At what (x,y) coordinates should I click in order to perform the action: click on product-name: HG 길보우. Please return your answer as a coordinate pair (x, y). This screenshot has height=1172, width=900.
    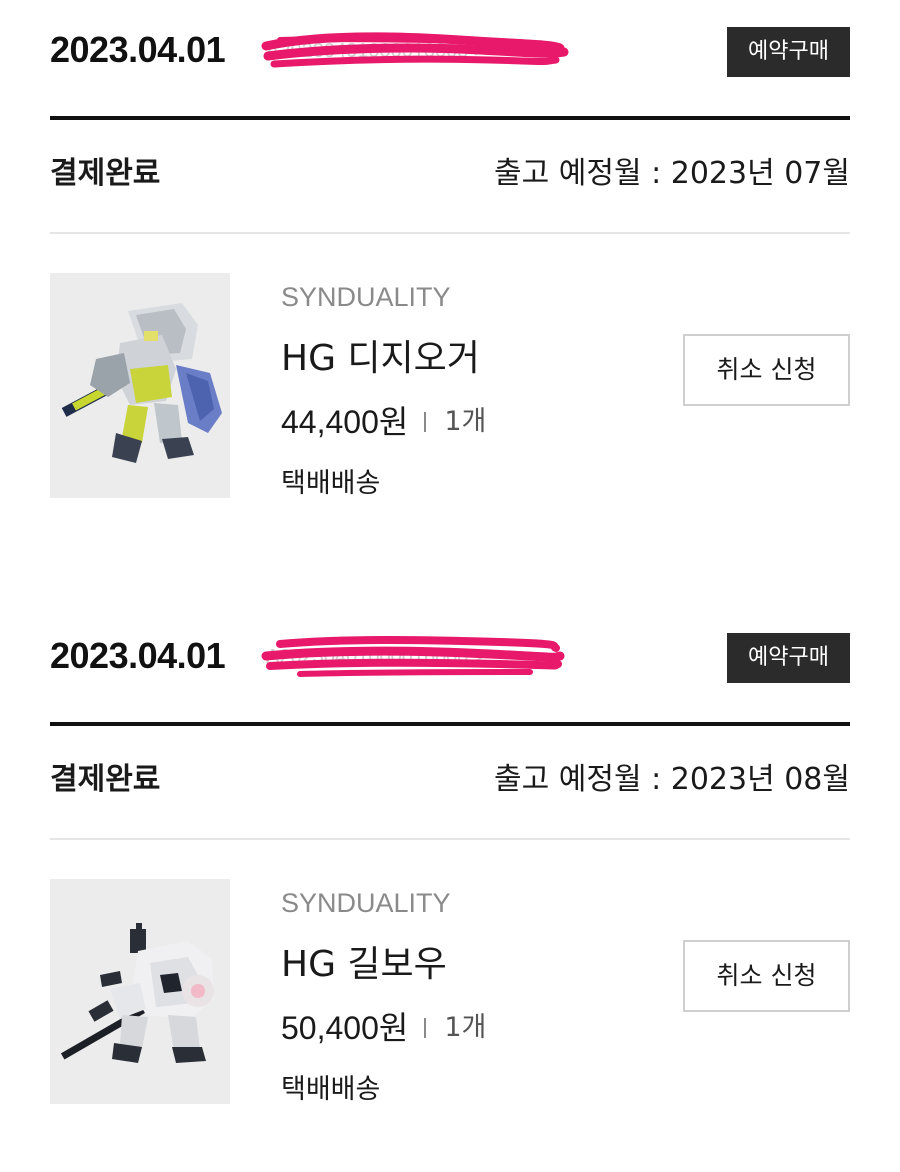
    Looking at the image, I should click on (364, 965).